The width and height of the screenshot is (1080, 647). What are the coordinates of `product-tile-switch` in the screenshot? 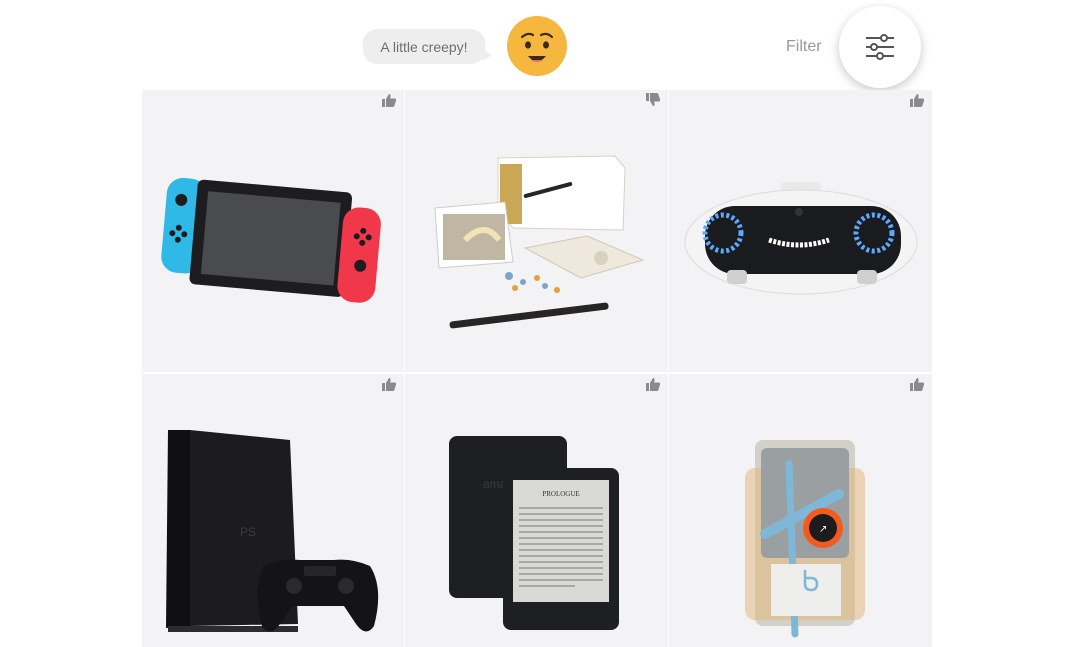 It's located at (273, 231).